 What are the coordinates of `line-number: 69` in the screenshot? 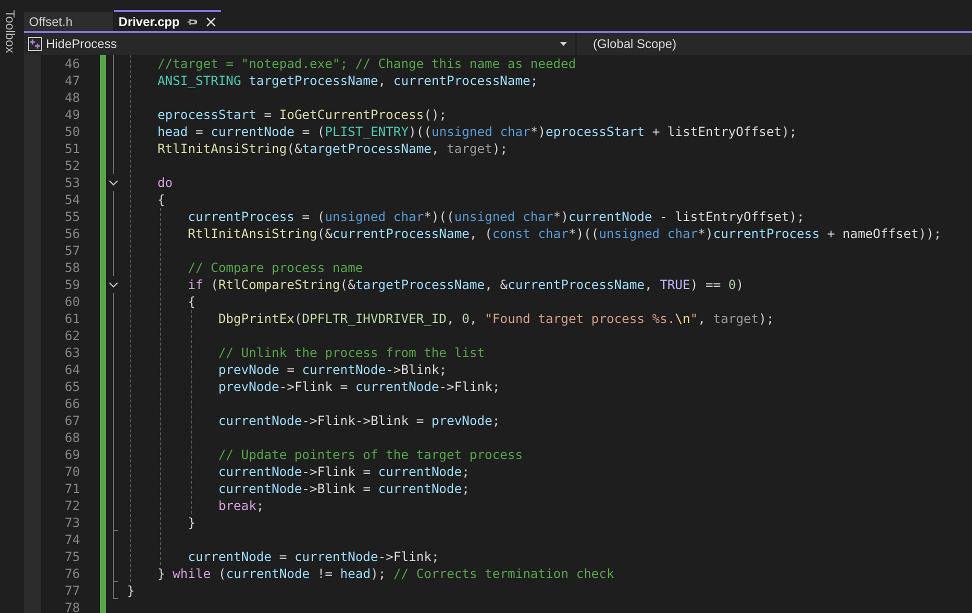 It's located at (72, 454).